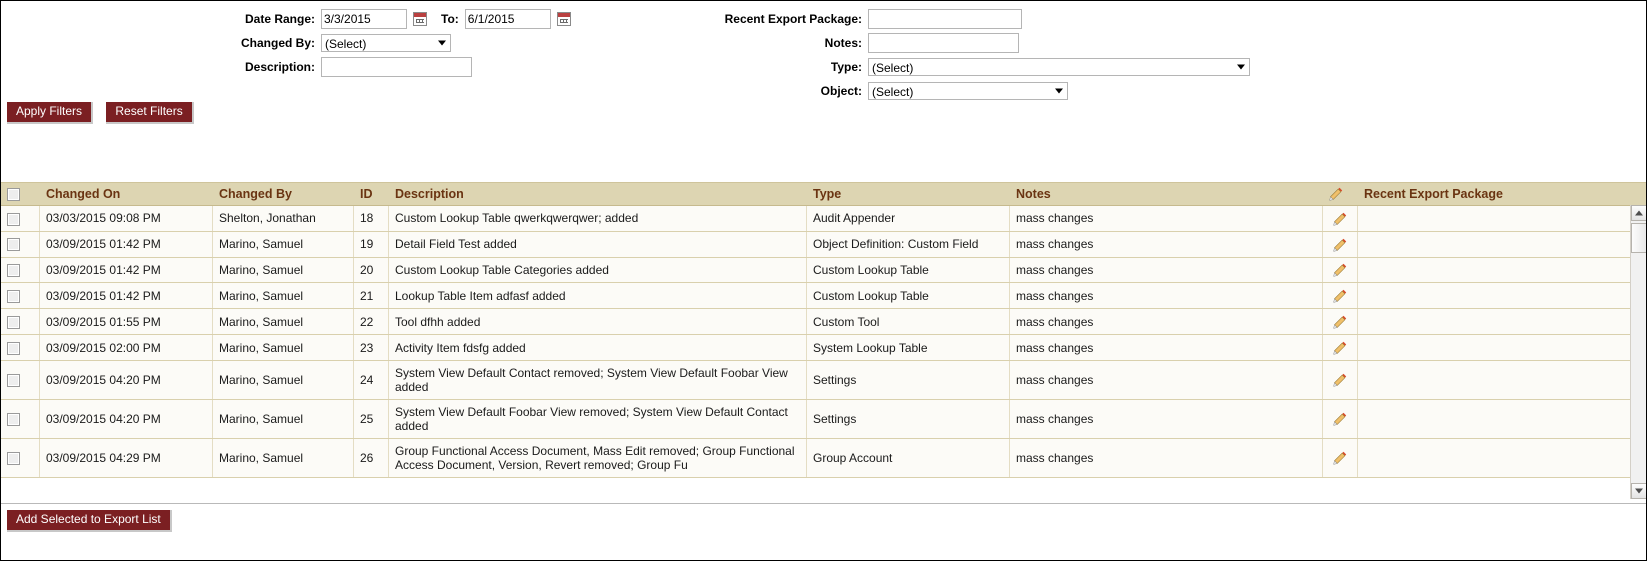 The image size is (1647, 561). What do you see at coordinates (1501, 194) in the screenshot?
I see `column-header-recent-export-package: Recent Export Package` at bounding box center [1501, 194].